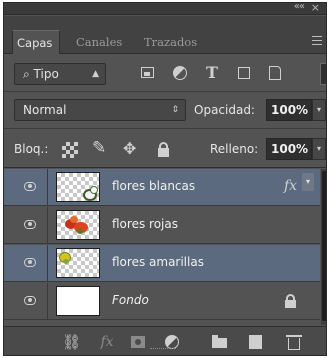 The image size is (329, 358). Describe the element at coordinates (71, 342) in the screenshot. I see `link-icon: ⛓` at that location.